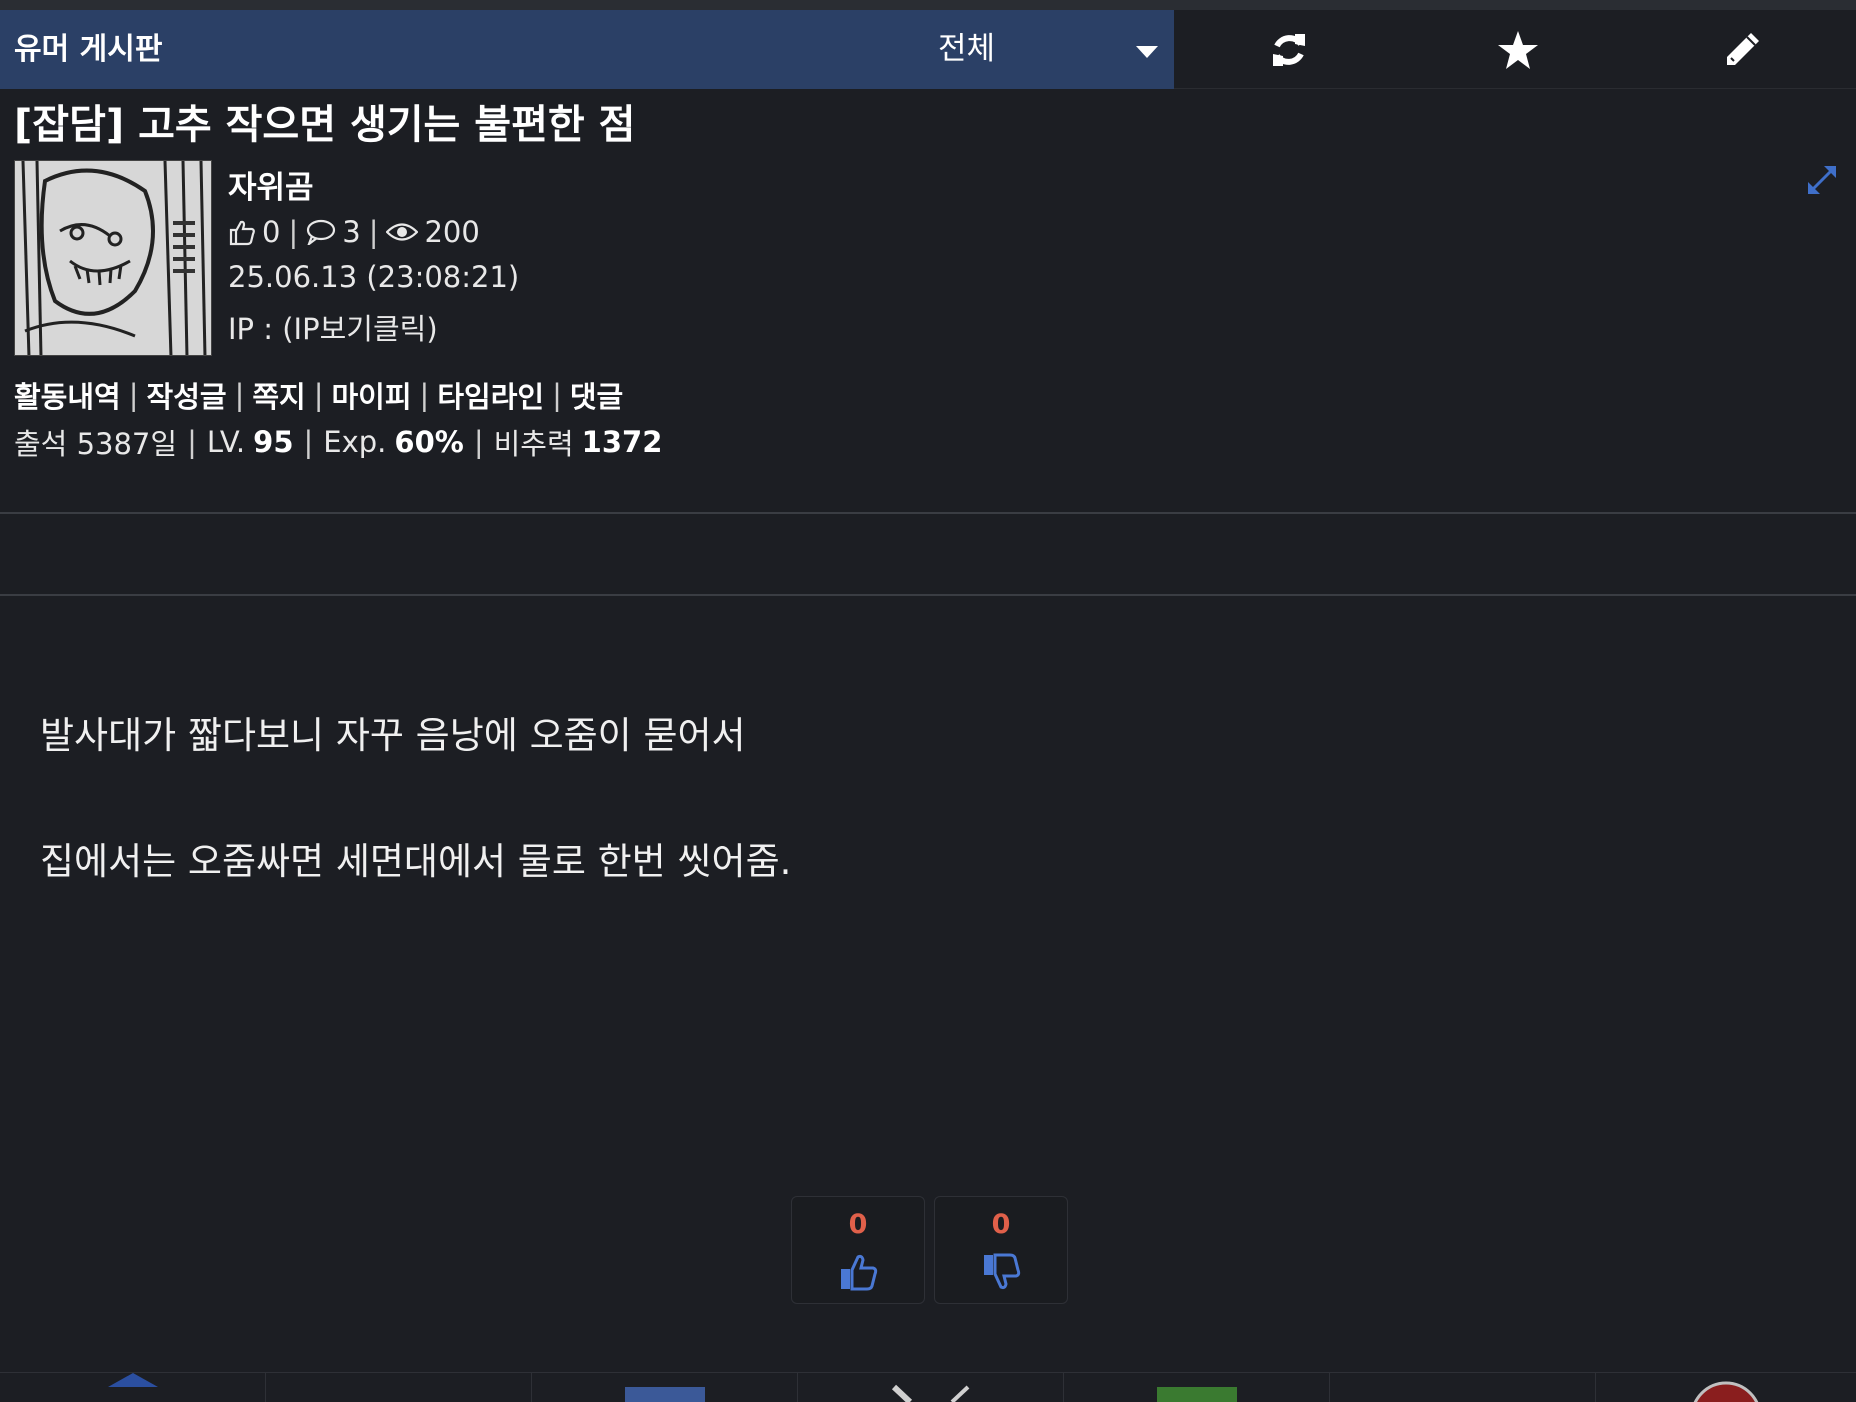  Describe the element at coordinates (596, 395) in the screenshot. I see `member-link-comments: 댓글` at that location.